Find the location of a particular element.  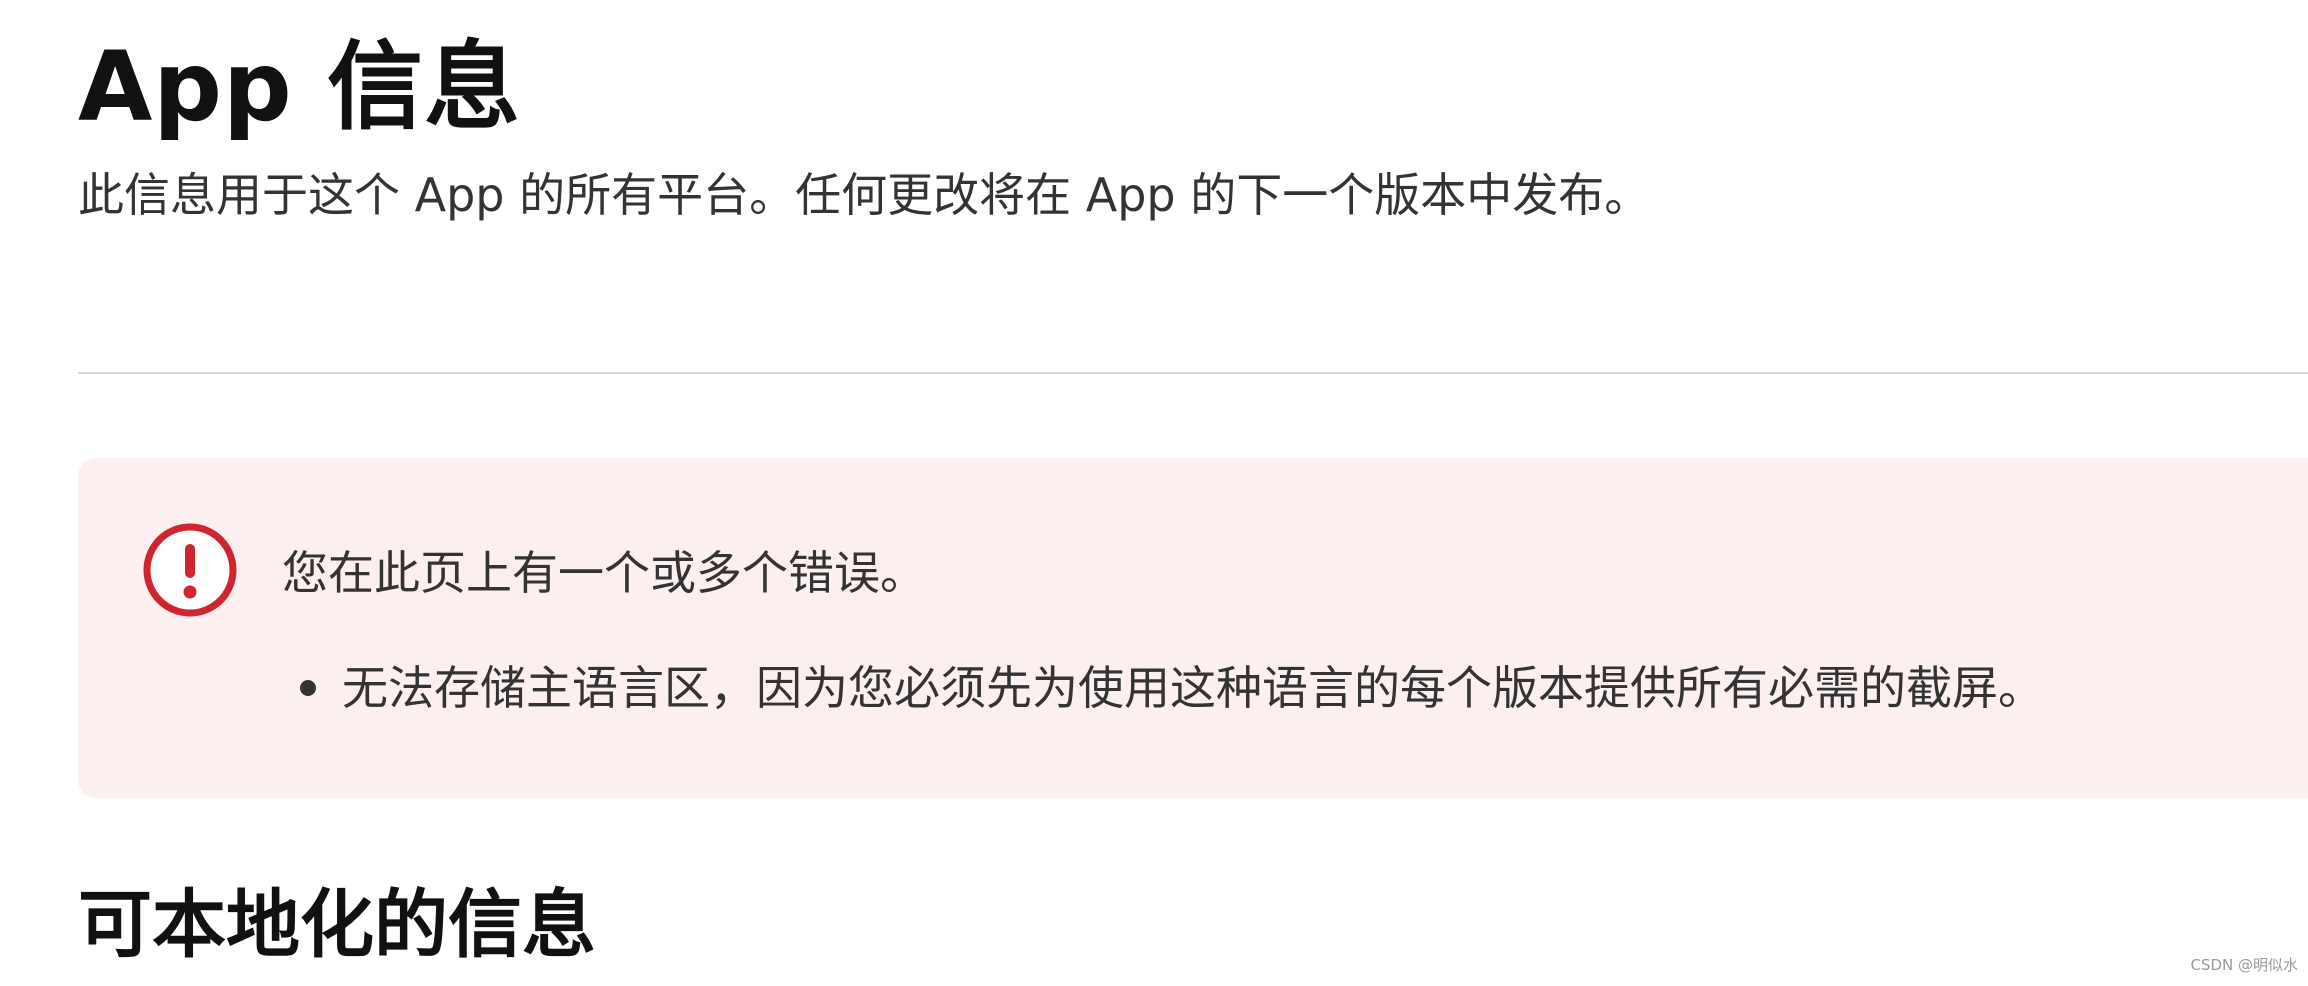

error-item-text: 无法存储主语言区，因为您必须先为使用这种语言的每个版本提供所有必需的截屏。 is located at coordinates (1193, 688).